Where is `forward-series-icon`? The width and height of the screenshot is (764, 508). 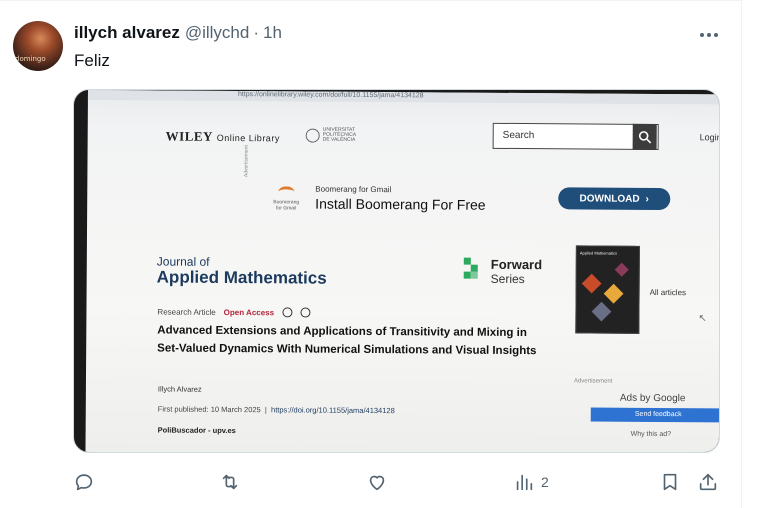
forward-series-icon is located at coordinates (472, 271).